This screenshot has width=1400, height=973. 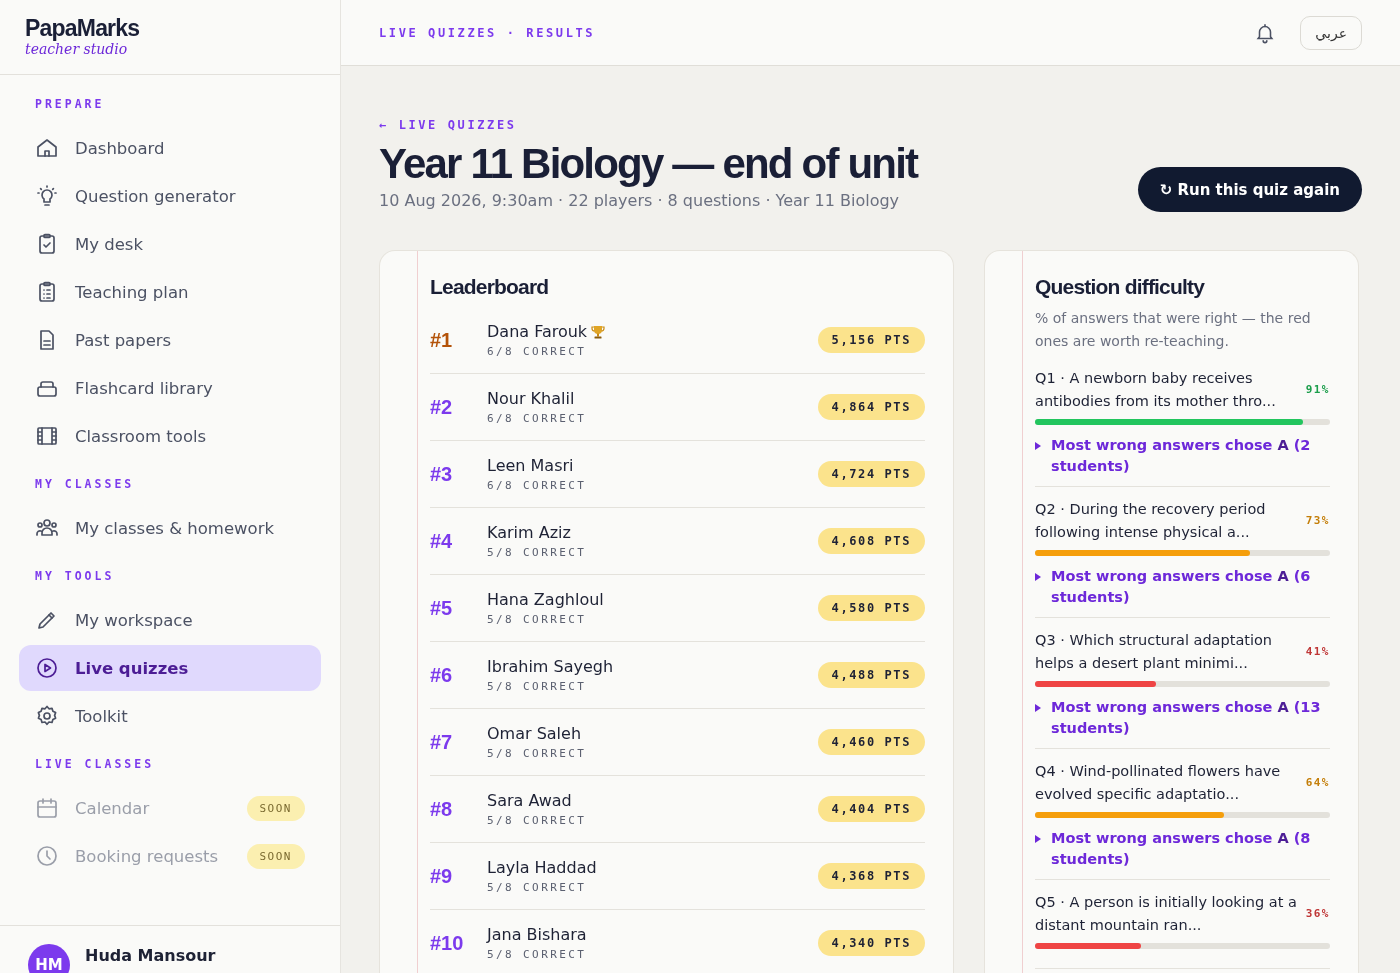 I want to click on nav-item: Classroom tools, so click(x=170, y=436).